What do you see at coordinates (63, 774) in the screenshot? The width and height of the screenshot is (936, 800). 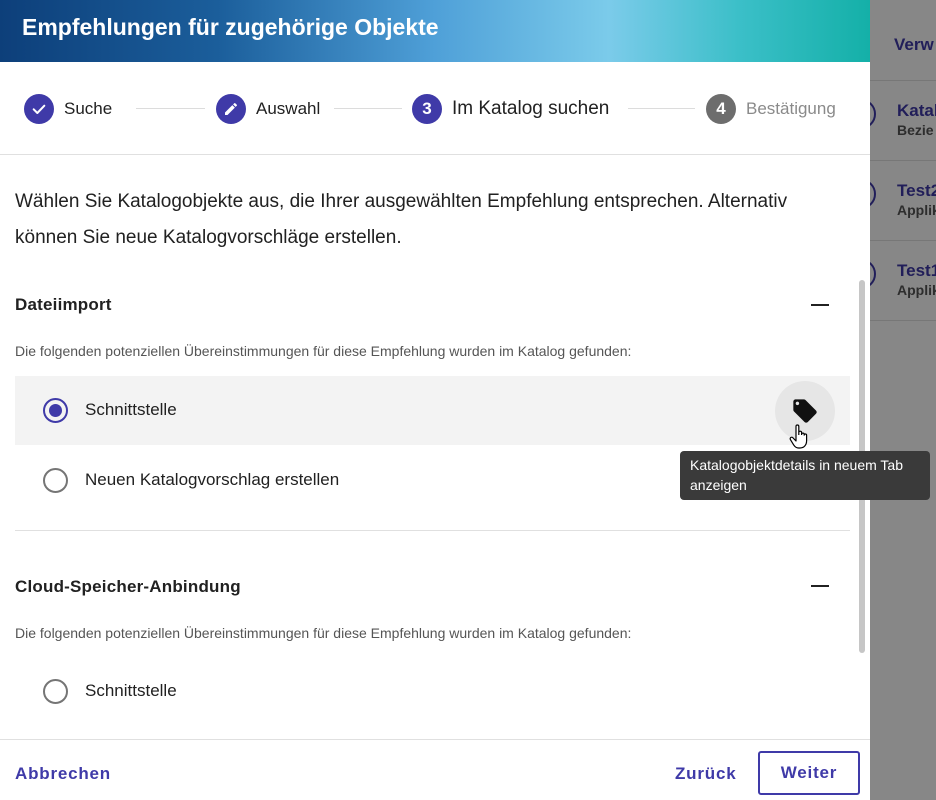 I see `cancel-button: Abbrechen` at bounding box center [63, 774].